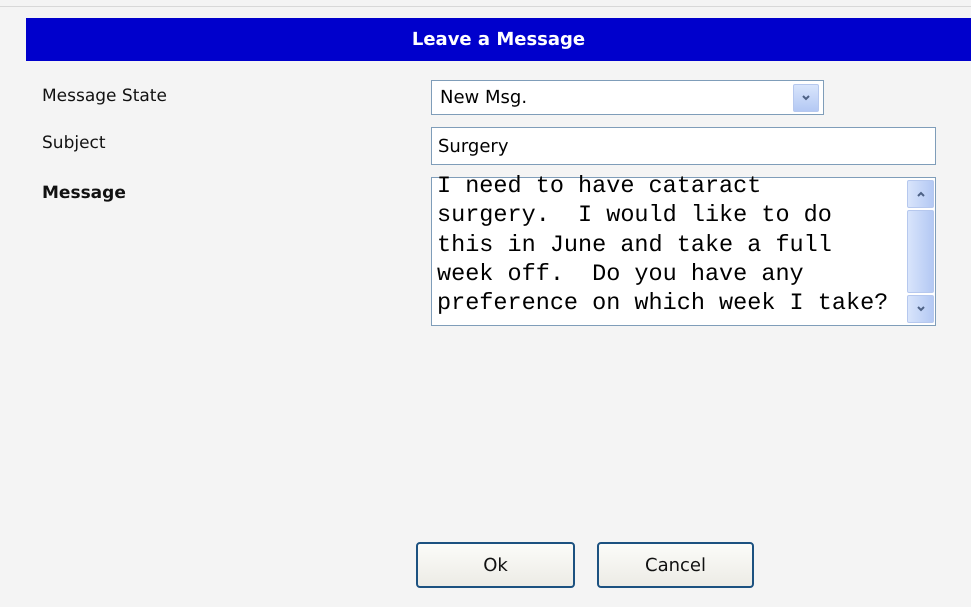 The image size is (971, 607). What do you see at coordinates (495, 565) in the screenshot?
I see `dialog-button: Ok` at bounding box center [495, 565].